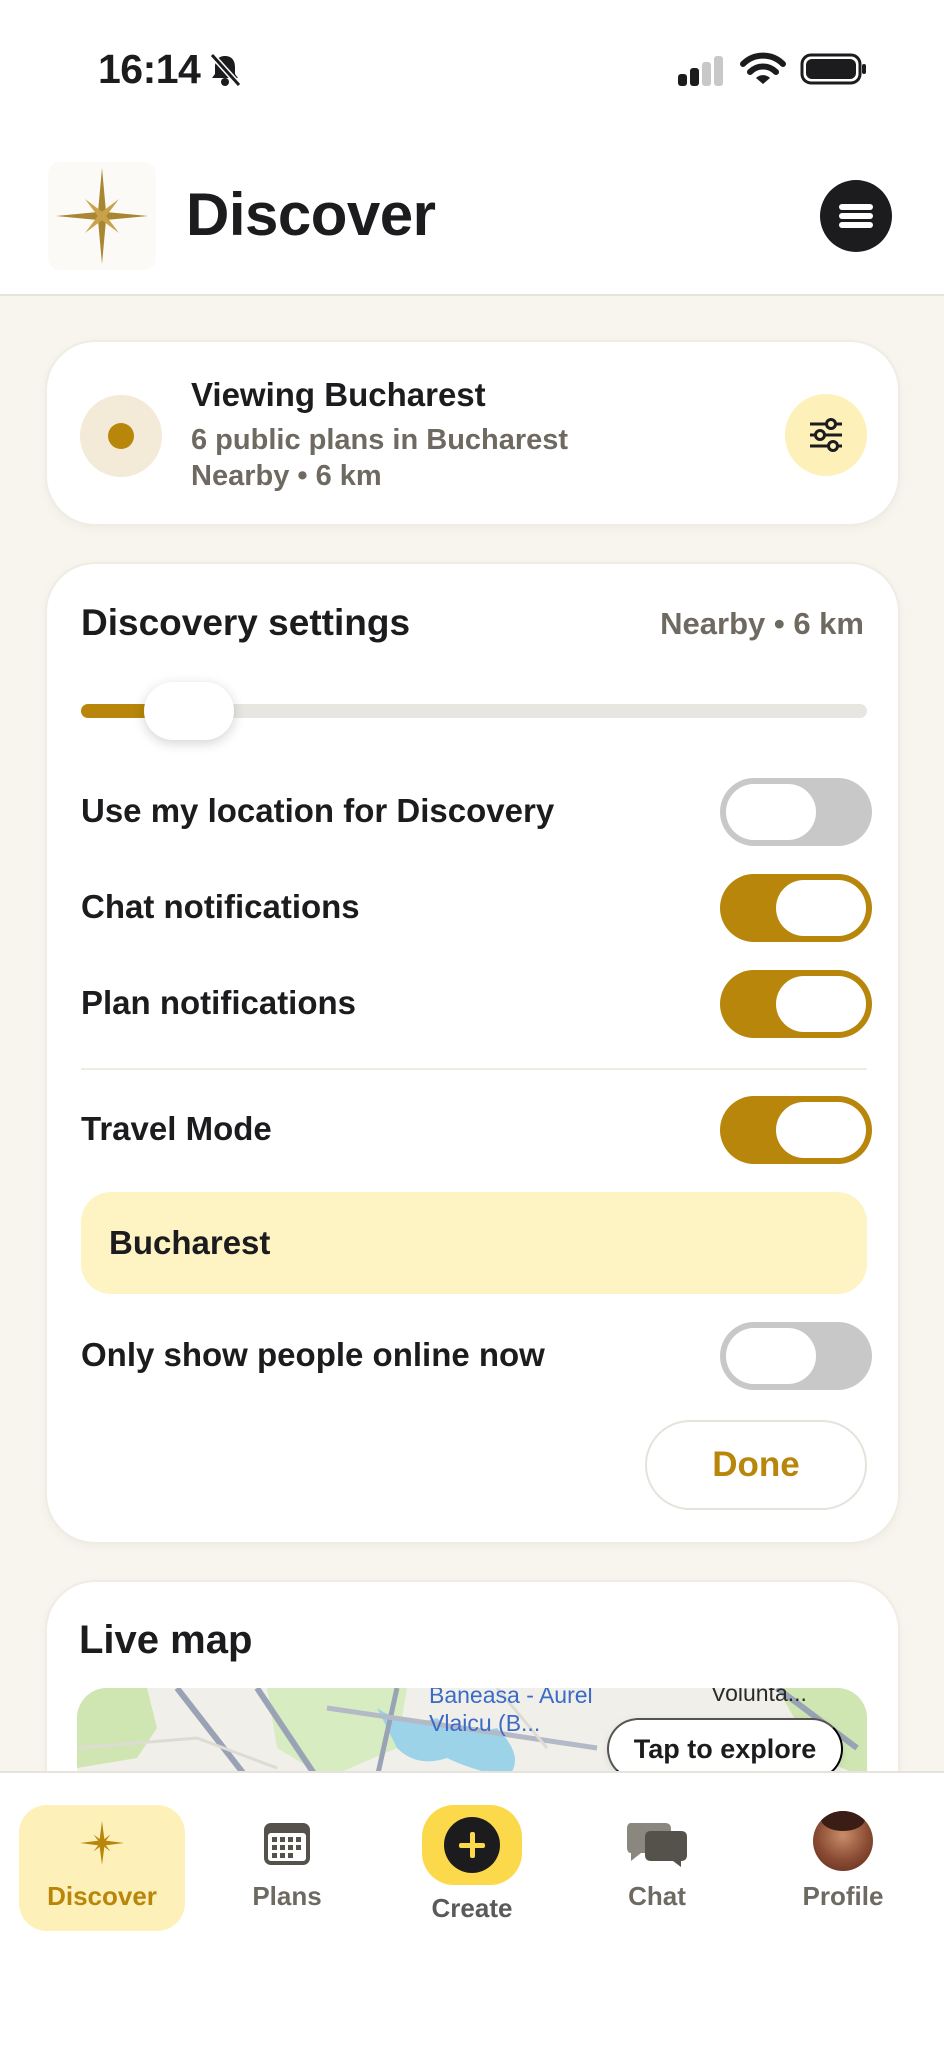  I want to click on travel-city-field: Bucharest, so click(474, 1243).